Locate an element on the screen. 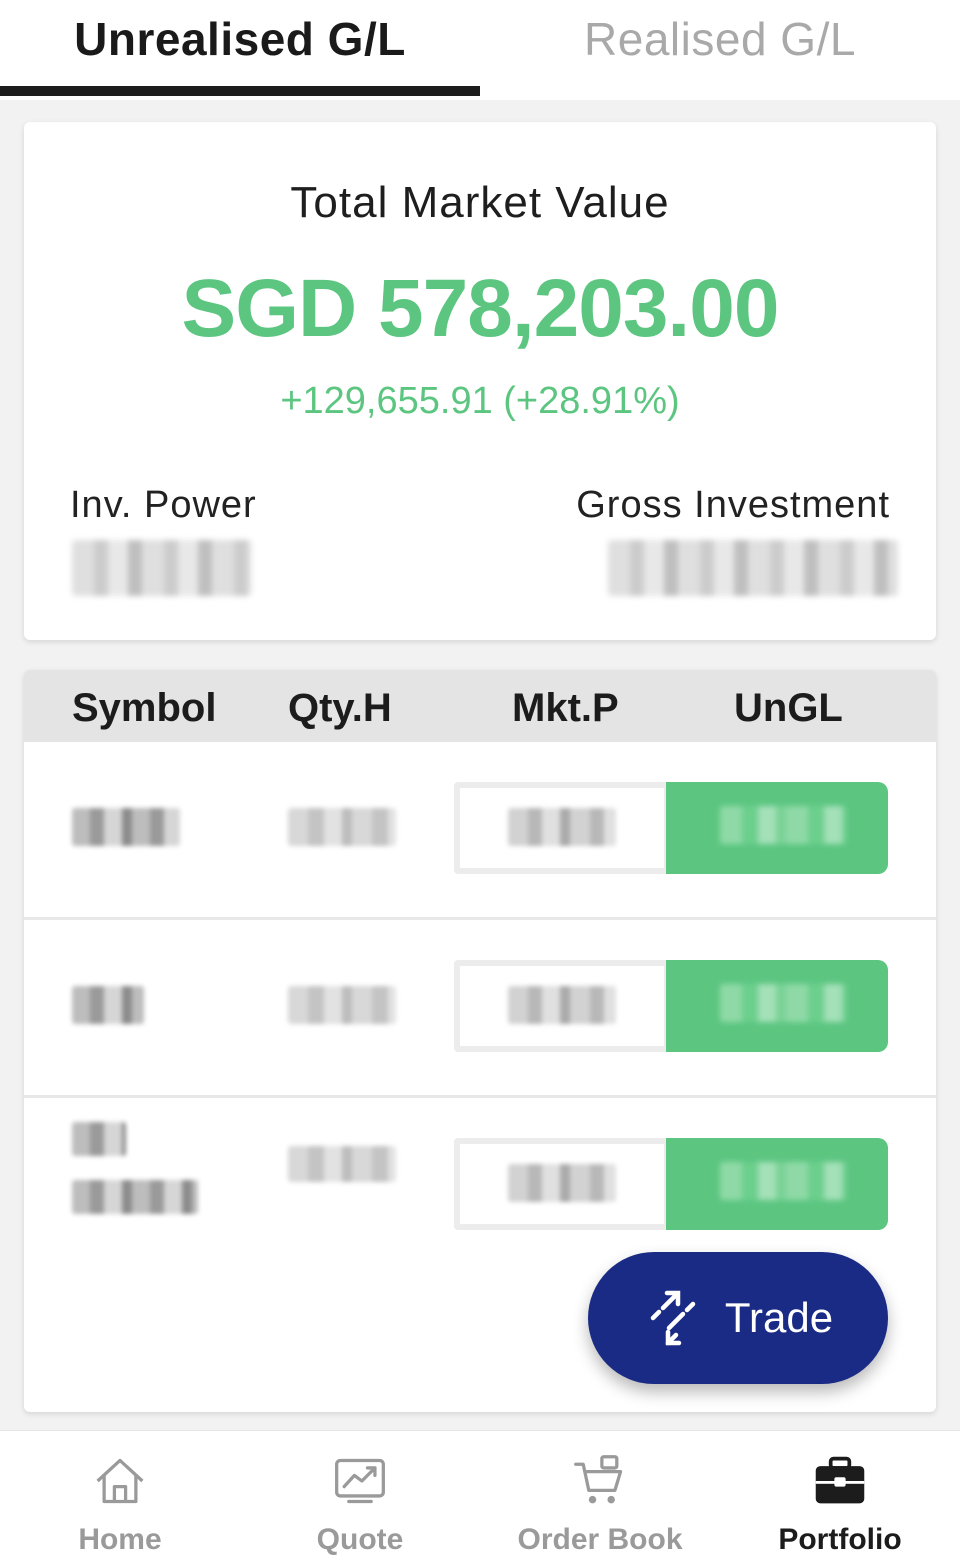 The image size is (960, 1556). tab-realised-gl: Realised G/L is located at coordinates (720, 50).